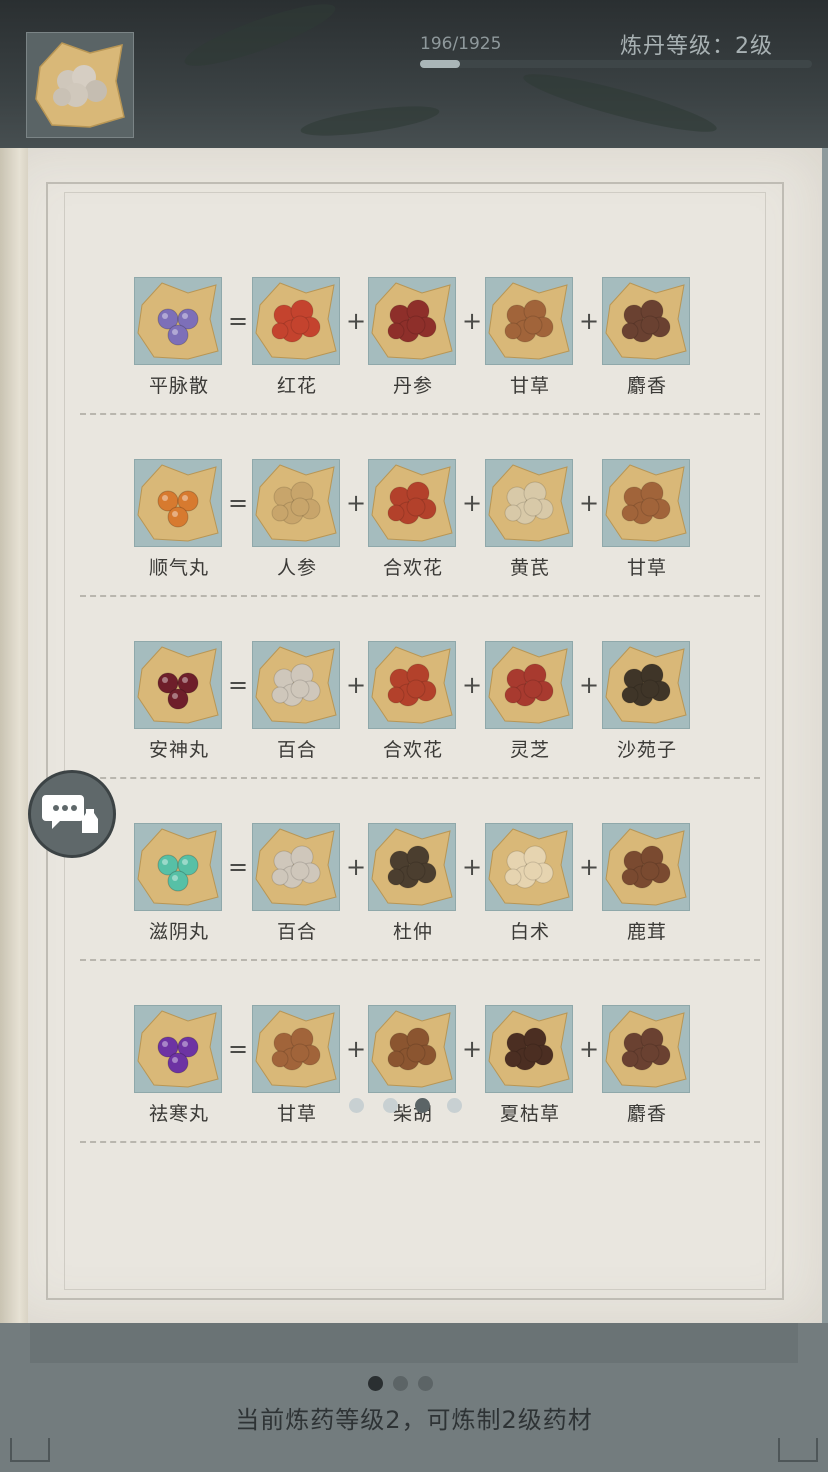 The width and height of the screenshot is (828, 1472). Describe the element at coordinates (616, 64) in the screenshot. I see `progress-bar` at that location.